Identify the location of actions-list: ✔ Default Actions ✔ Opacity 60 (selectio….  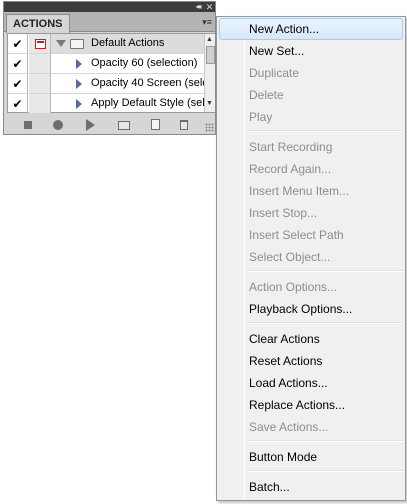
(111, 73).